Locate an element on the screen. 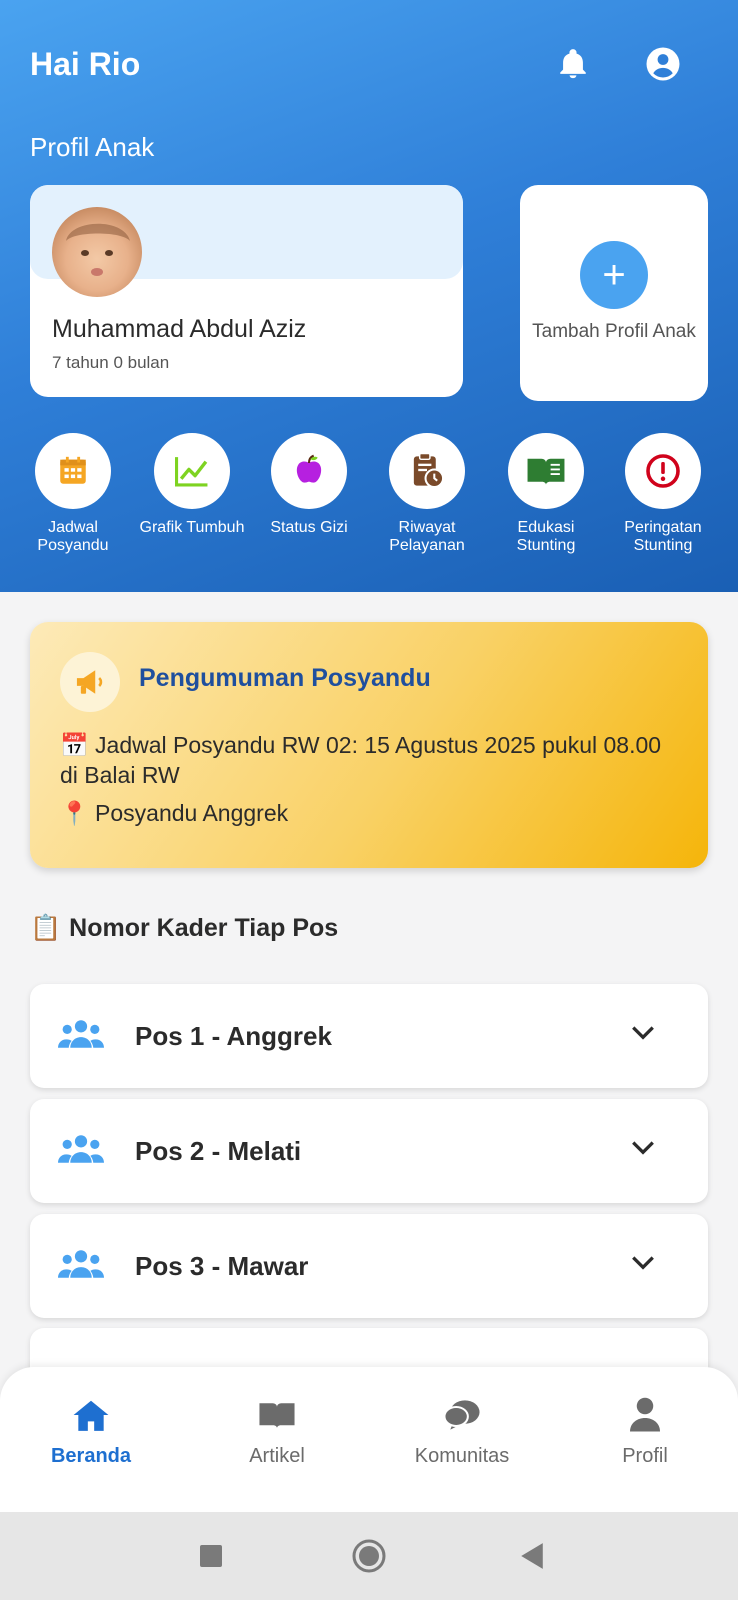 The height and width of the screenshot is (1600, 738). back-icon is located at coordinates (532, 1556).